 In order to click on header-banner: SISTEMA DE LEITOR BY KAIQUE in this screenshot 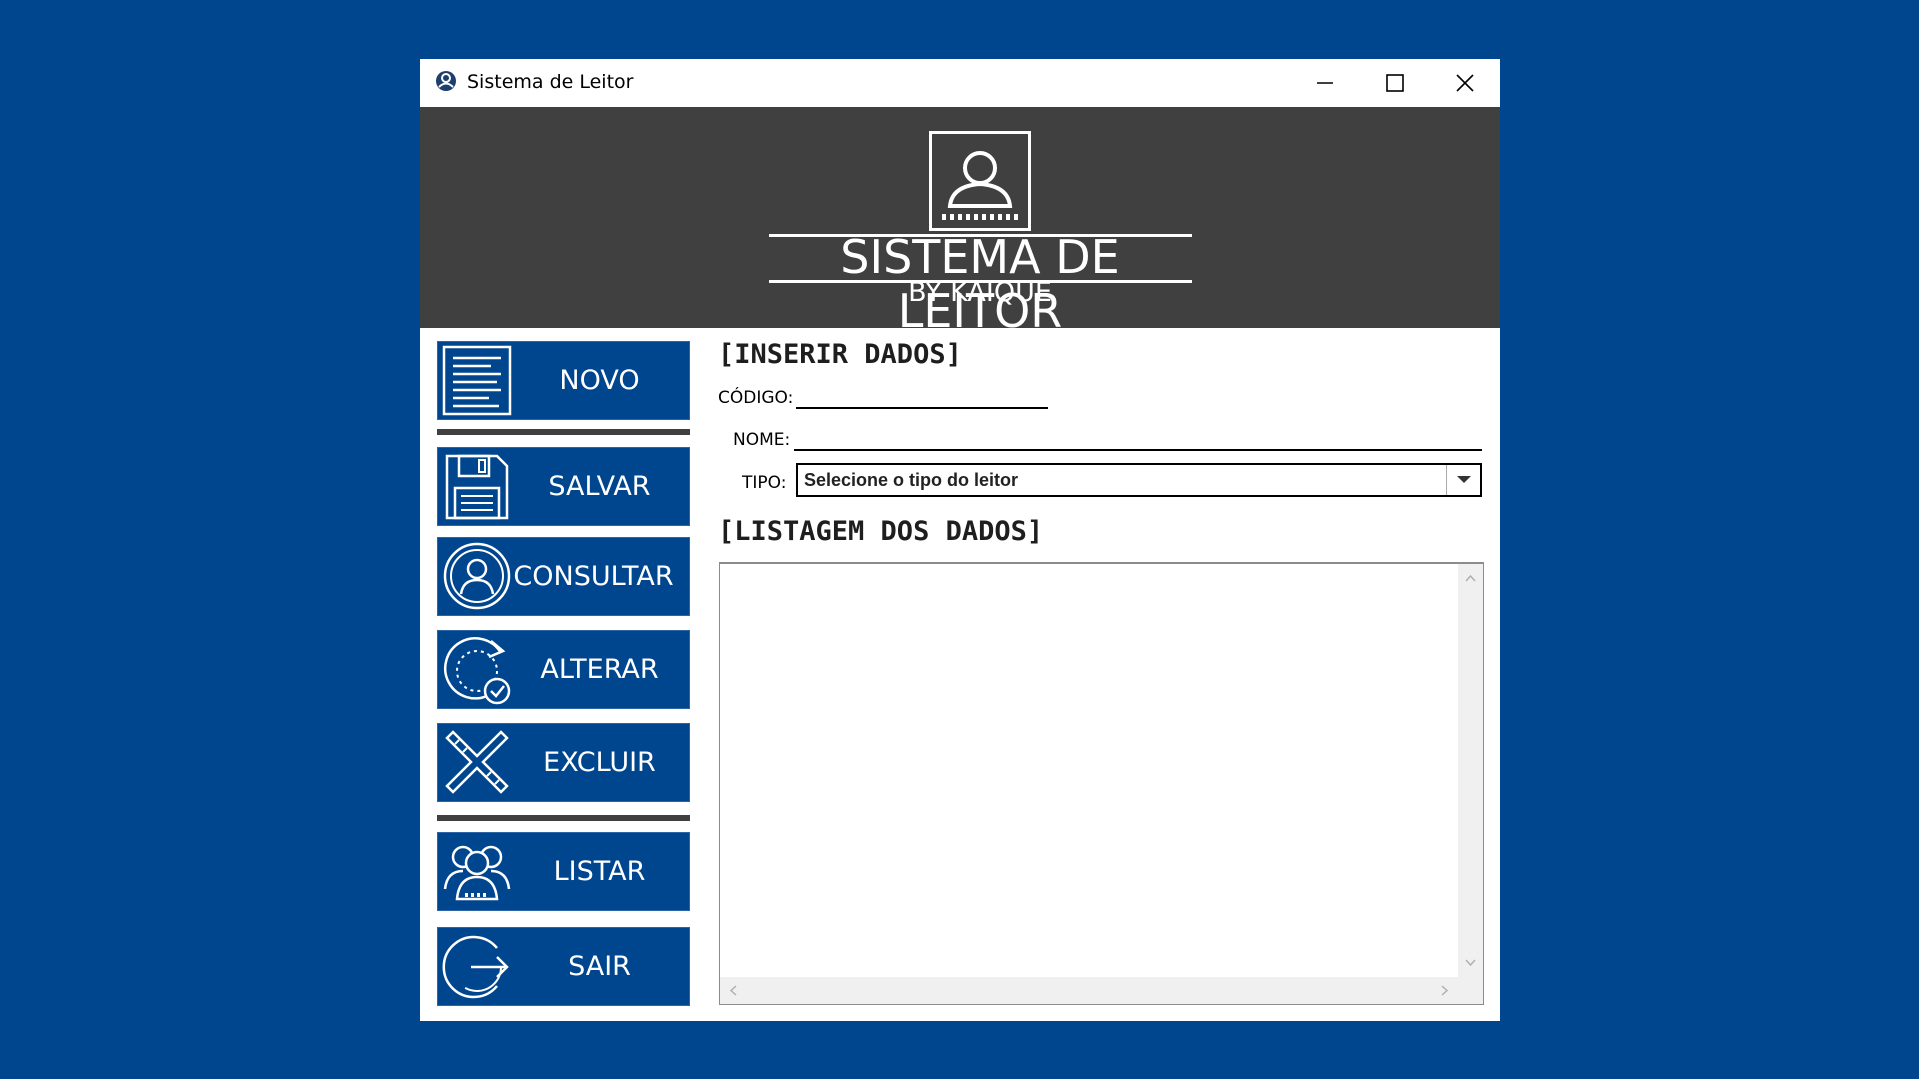, I will do `click(960, 222)`.